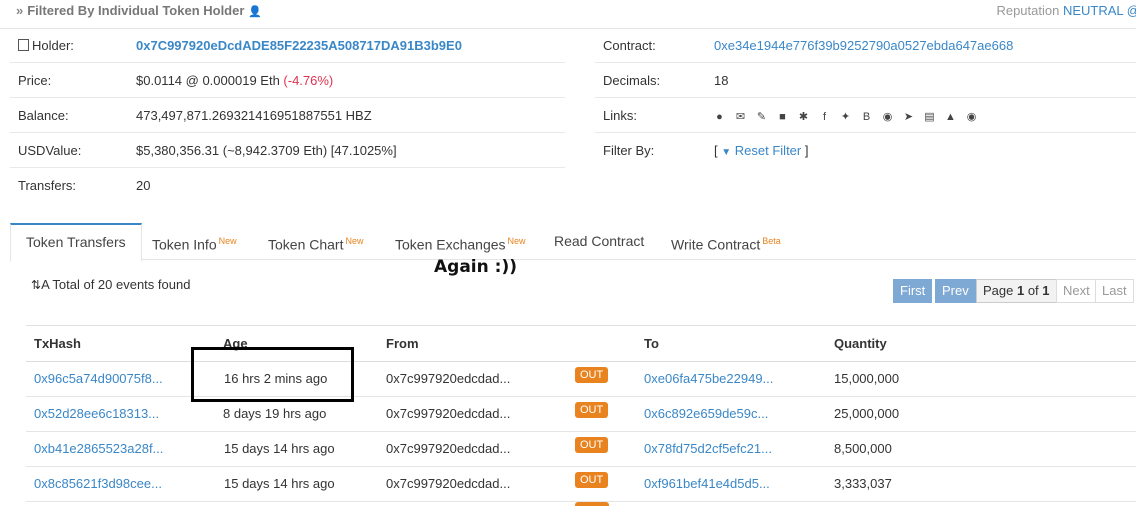  Describe the element at coordinates (599, 241) in the screenshot. I see `tab-read-contract: Read Contract` at that location.